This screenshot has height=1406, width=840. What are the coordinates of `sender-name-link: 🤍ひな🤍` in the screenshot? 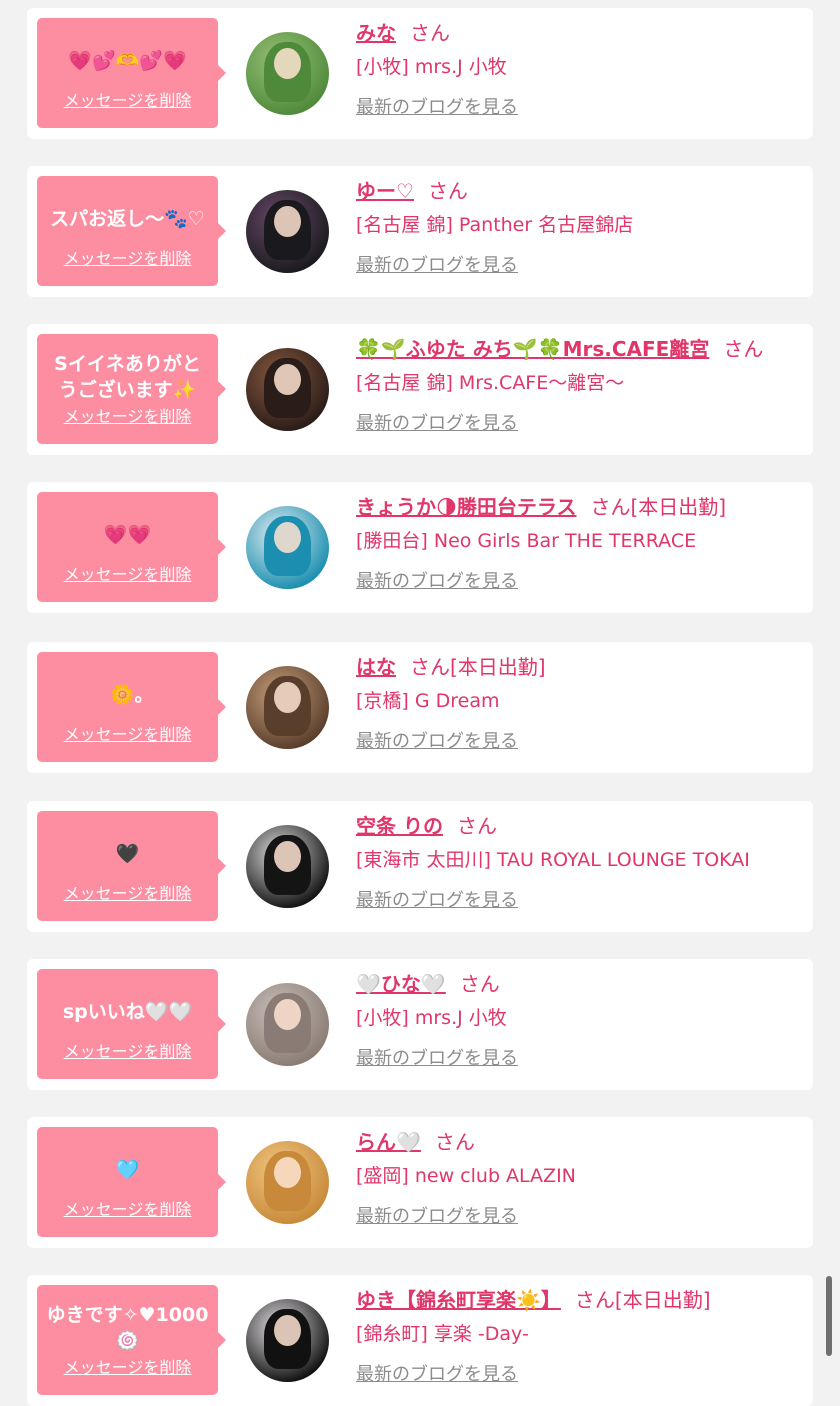 It's located at (401, 984).